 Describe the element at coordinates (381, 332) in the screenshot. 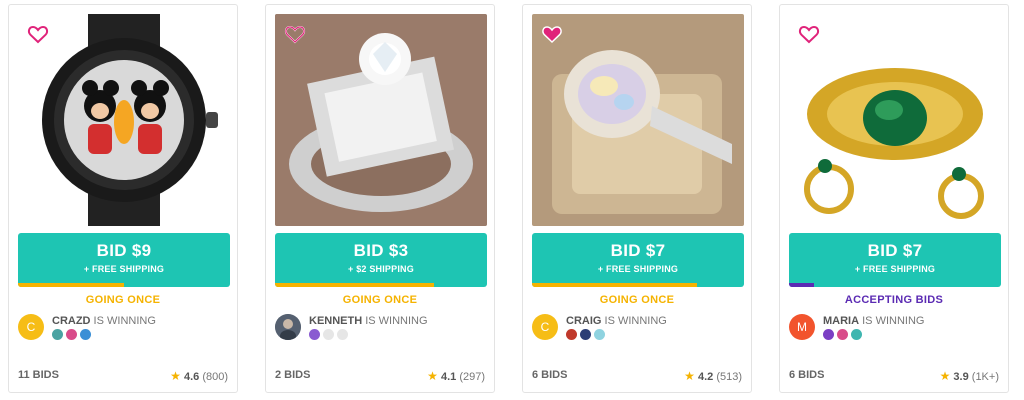

I see `winner-row: KENNETH IS WINNING` at that location.